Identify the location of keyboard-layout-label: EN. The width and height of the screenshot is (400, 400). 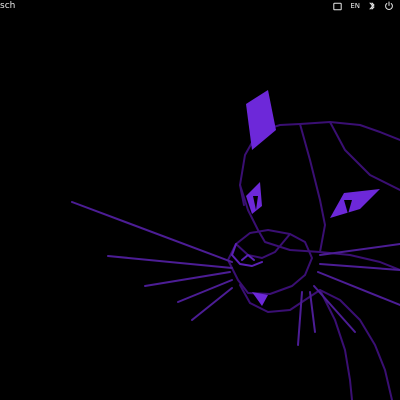
(355, 6).